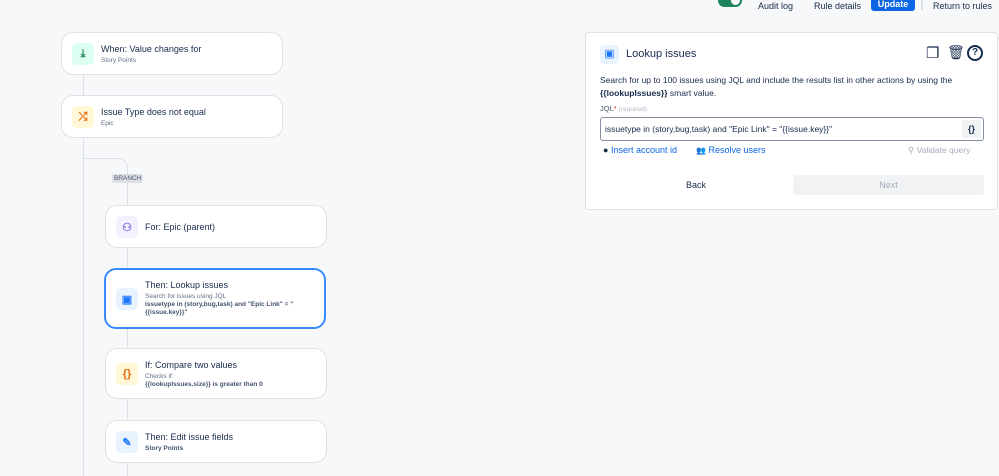 Image resolution: width=999 pixels, height=476 pixels. Describe the element at coordinates (151, 49) in the screenshot. I see `card-title: When: Value changes for` at that location.